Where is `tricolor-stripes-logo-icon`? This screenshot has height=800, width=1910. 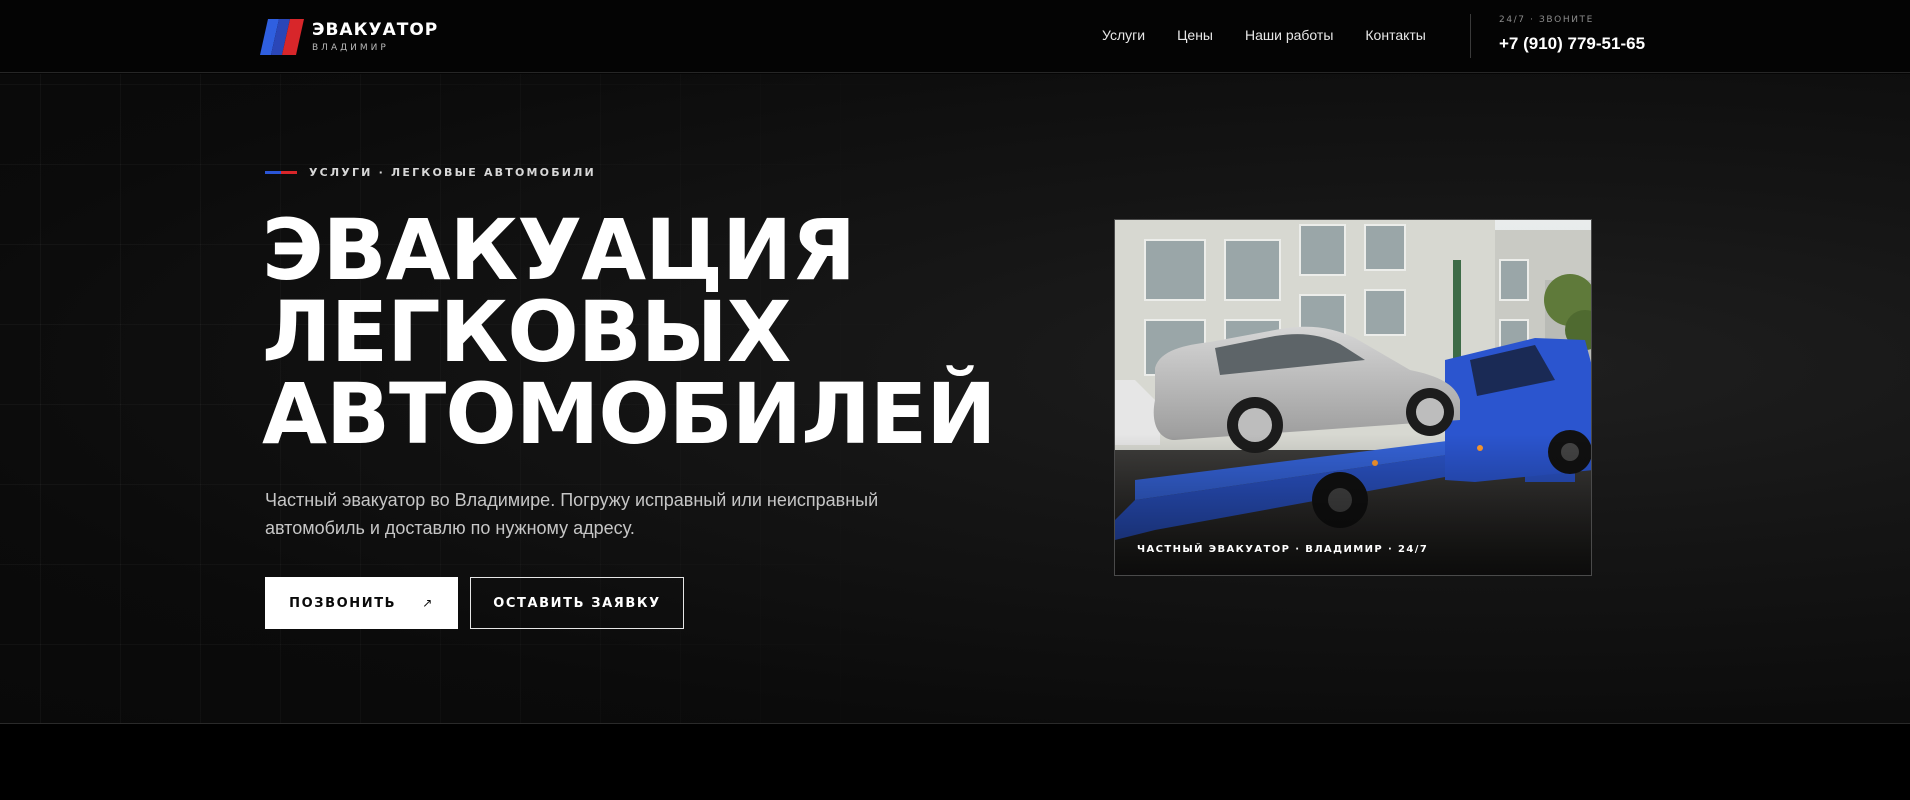
tricolor-stripes-logo-icon is located at coordinates (282, 37).